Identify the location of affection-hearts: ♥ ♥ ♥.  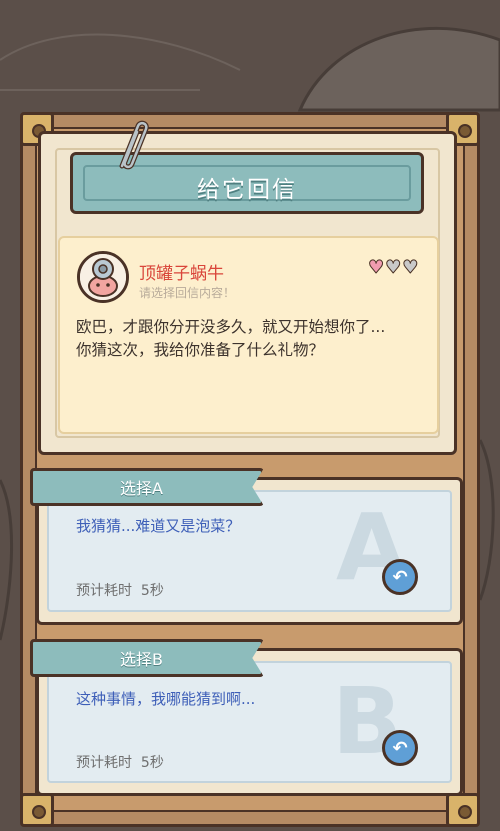
(393, 267).